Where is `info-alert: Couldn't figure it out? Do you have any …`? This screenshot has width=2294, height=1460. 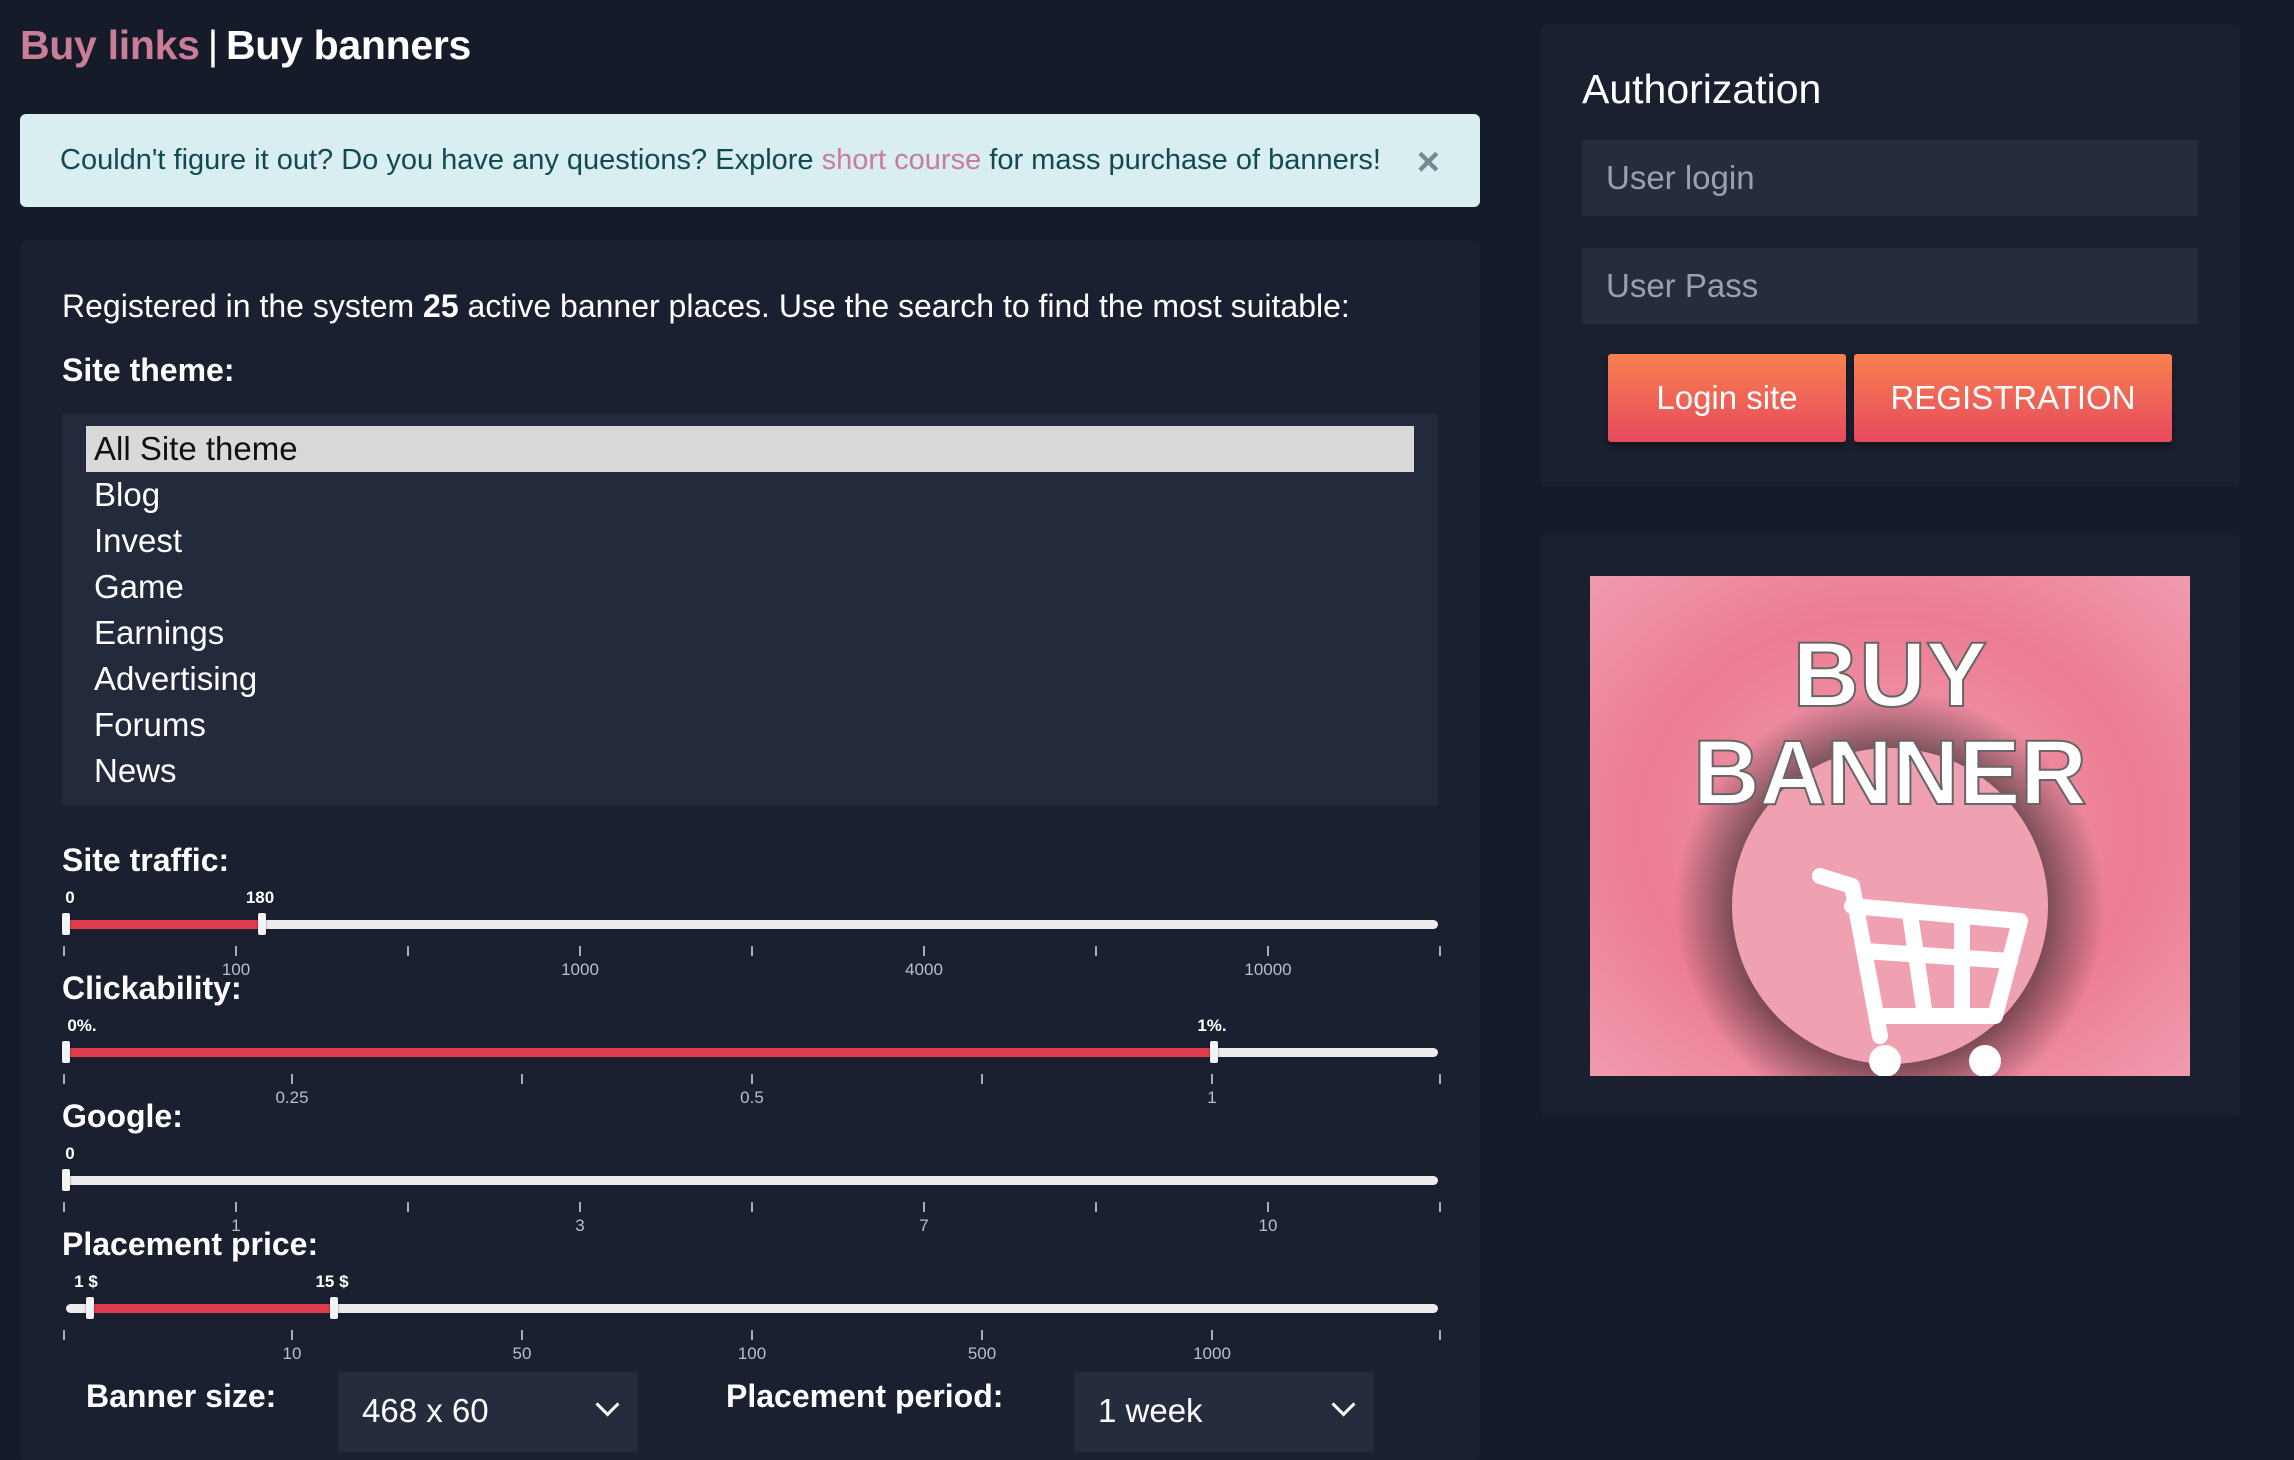
info-alert: Couldn't figure it out? Do you have any … is located at coordinates (750, 160).